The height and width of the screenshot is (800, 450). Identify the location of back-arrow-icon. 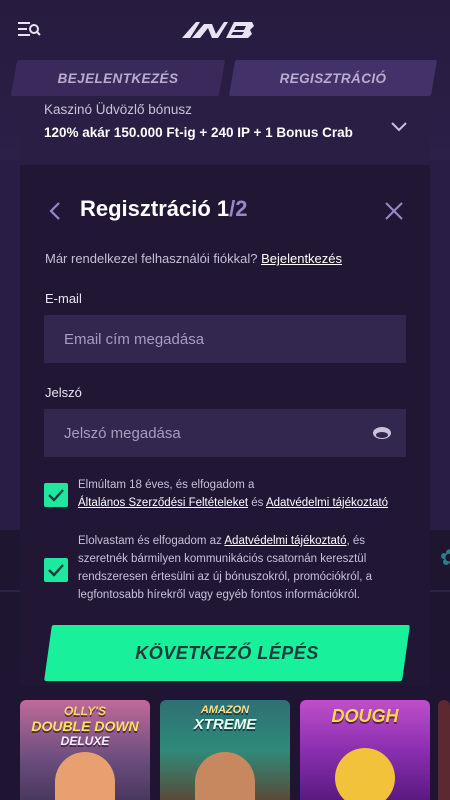
(55, 211).